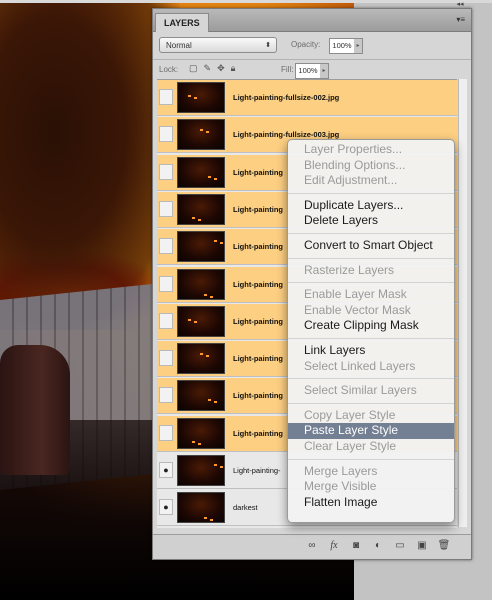 The image size is (492, 600). Describe the element at coordinates (245, 508) in the screenshot. I see `layer-name: darkest` at that location.